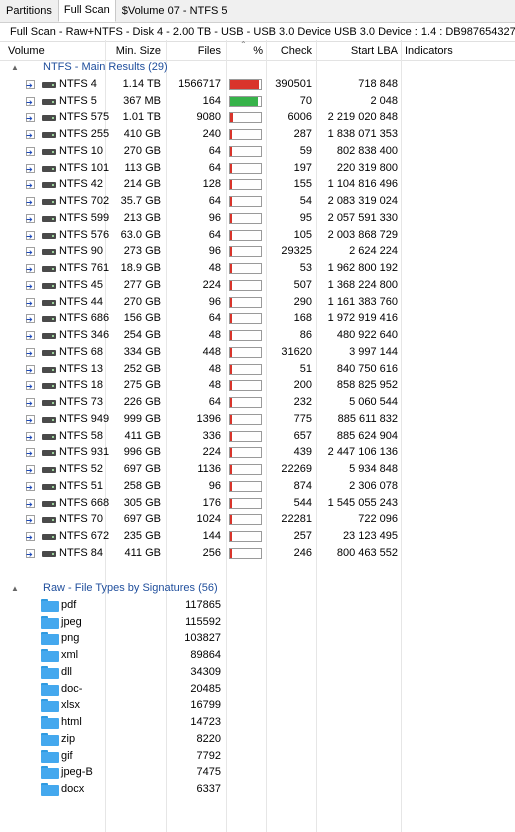 This screenshot has height=832, width=515. What do you see at coordinates (195, 51) in the screenshot?
I see `column-files: Files` at bounding box center [195, 51].